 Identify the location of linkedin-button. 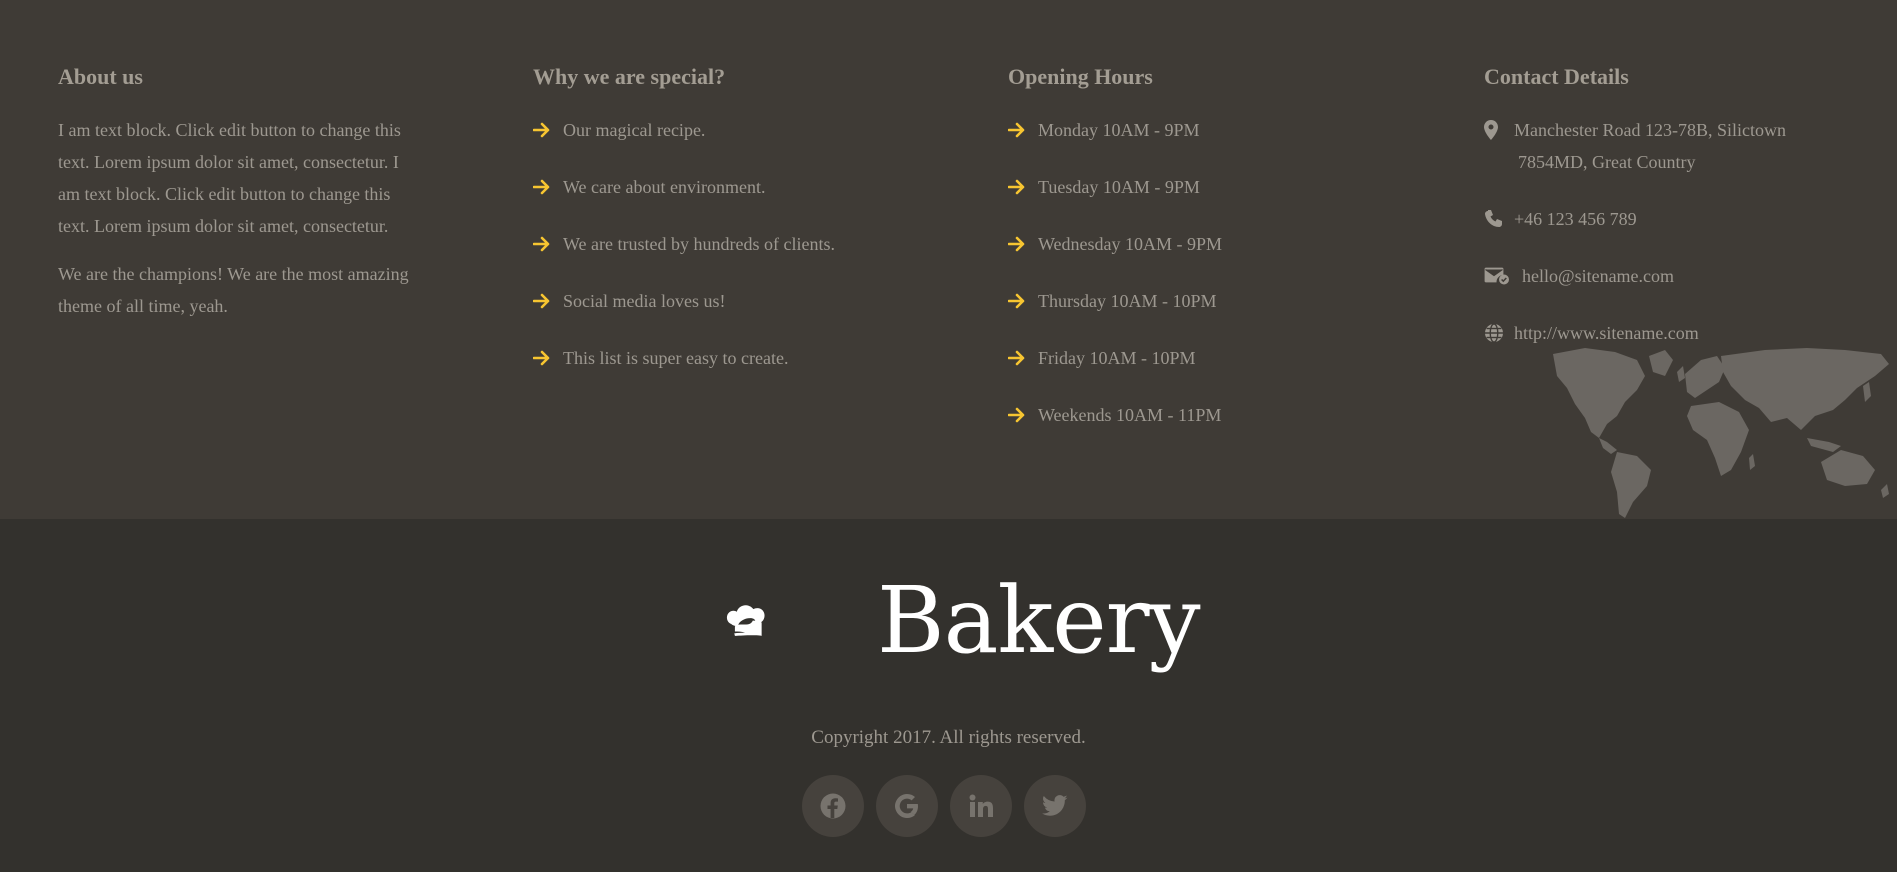
(981, 806).